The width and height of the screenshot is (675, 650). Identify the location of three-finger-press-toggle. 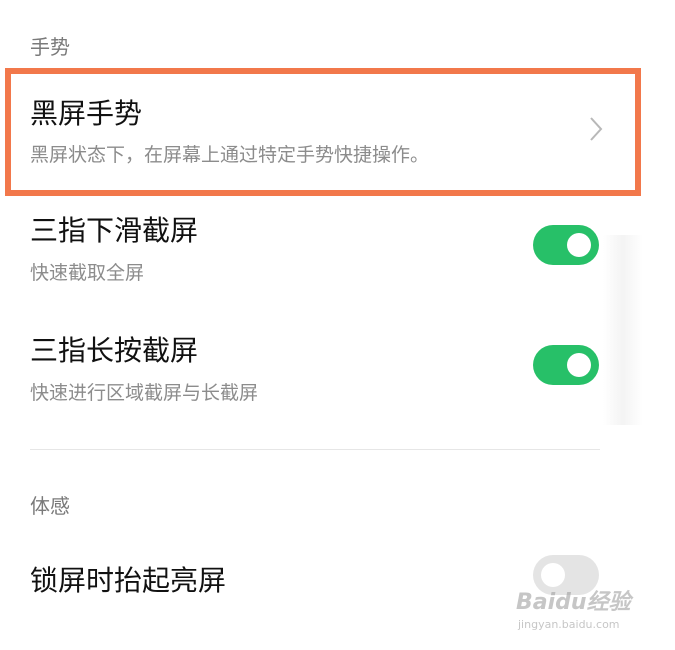
(566, 365).